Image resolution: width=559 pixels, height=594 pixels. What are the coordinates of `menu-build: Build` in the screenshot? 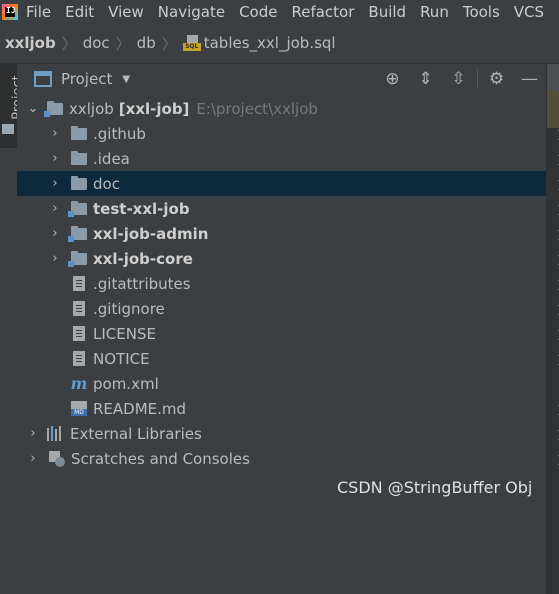 It's located at (387, 12).